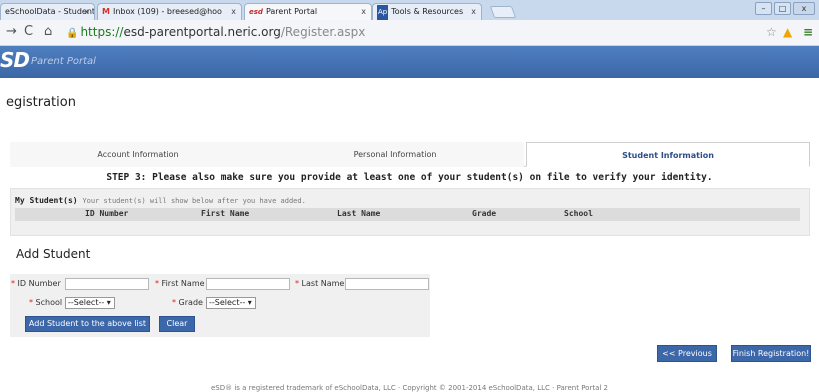 This screenshot has width=819, height=392. What do you see at coordinates (484, 213) in the screenshot?
I see `column-grade: Grade` at bounding box center [484, 213].